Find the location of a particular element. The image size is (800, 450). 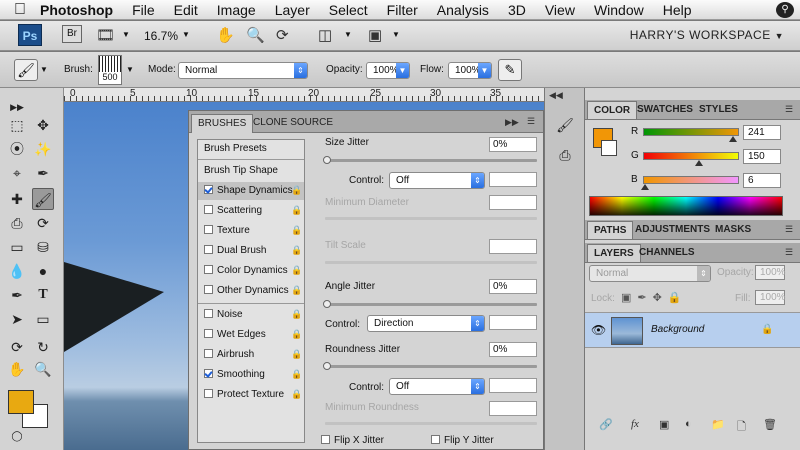

healing-brush-tool-icon: ✚ is located at coordinates (17, 199).